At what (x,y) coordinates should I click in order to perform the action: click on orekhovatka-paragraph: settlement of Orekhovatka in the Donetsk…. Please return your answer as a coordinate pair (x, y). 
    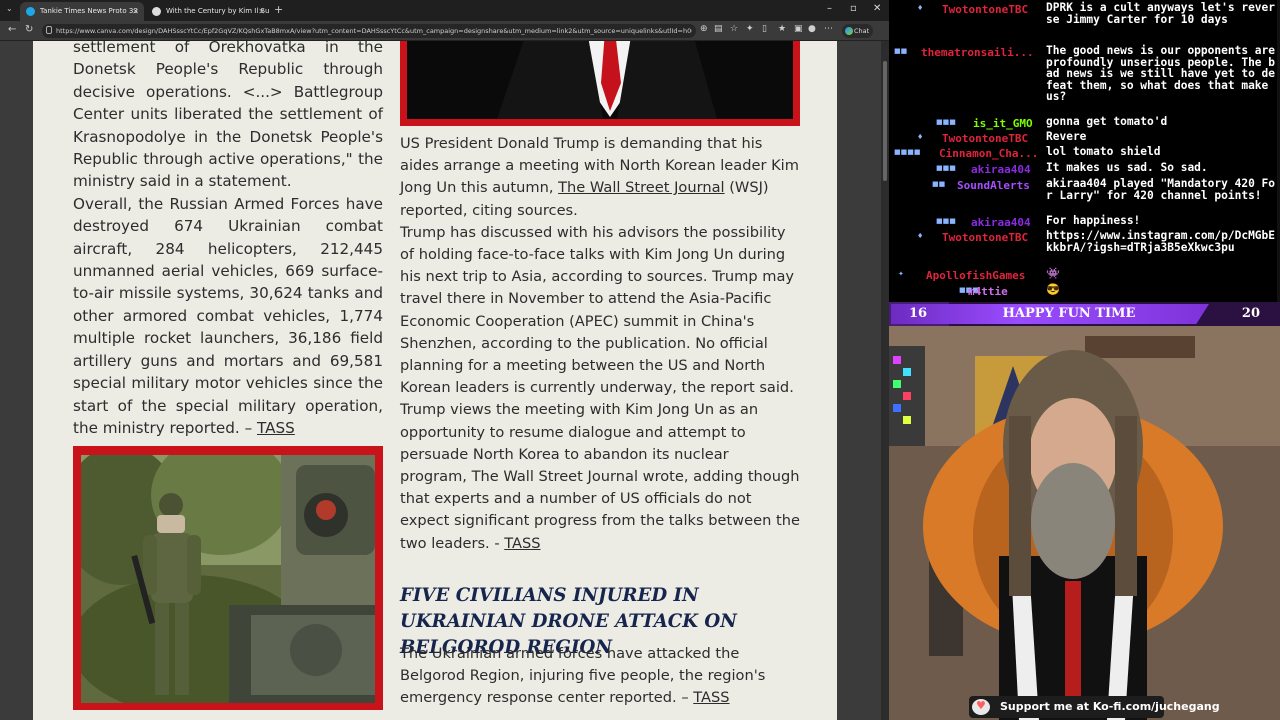
    Looking at the image, I should click on (228, 116).